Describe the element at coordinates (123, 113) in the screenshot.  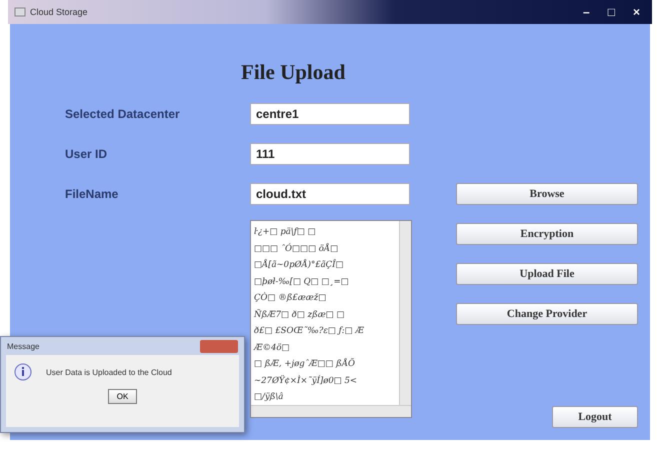
I see `field-label: Selected Datacenter` at that location.